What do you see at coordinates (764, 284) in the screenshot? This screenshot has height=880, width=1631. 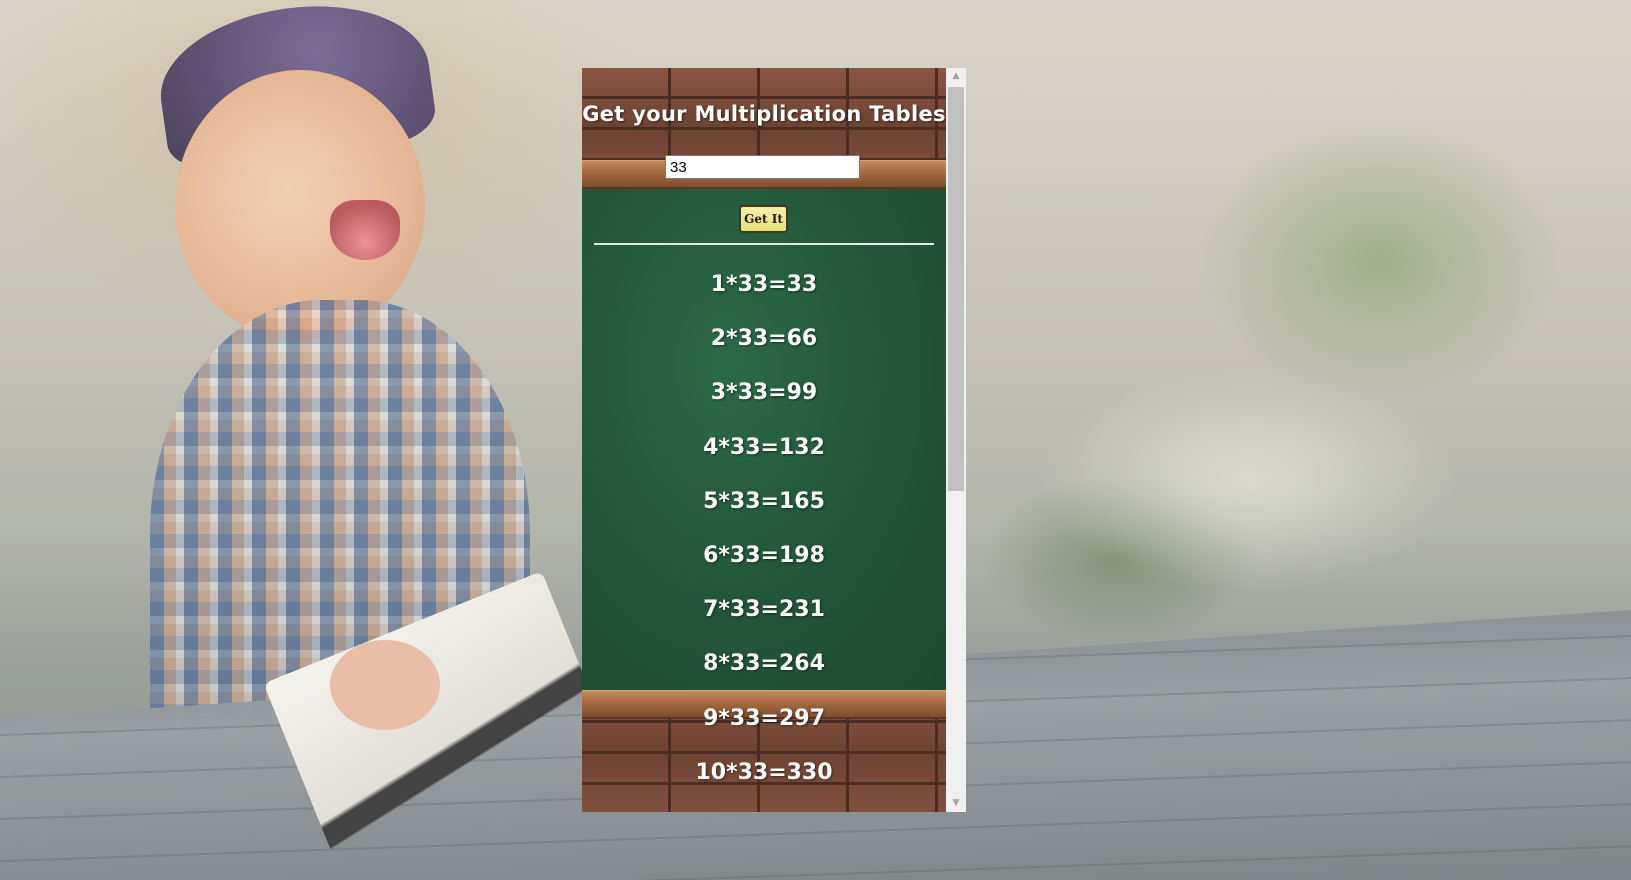 I see `result-row: 1*33=33` at bounding box center [764, 284].